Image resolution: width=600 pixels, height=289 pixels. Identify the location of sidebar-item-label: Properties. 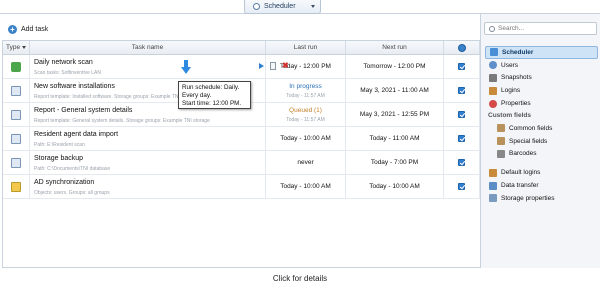
(516, 104).